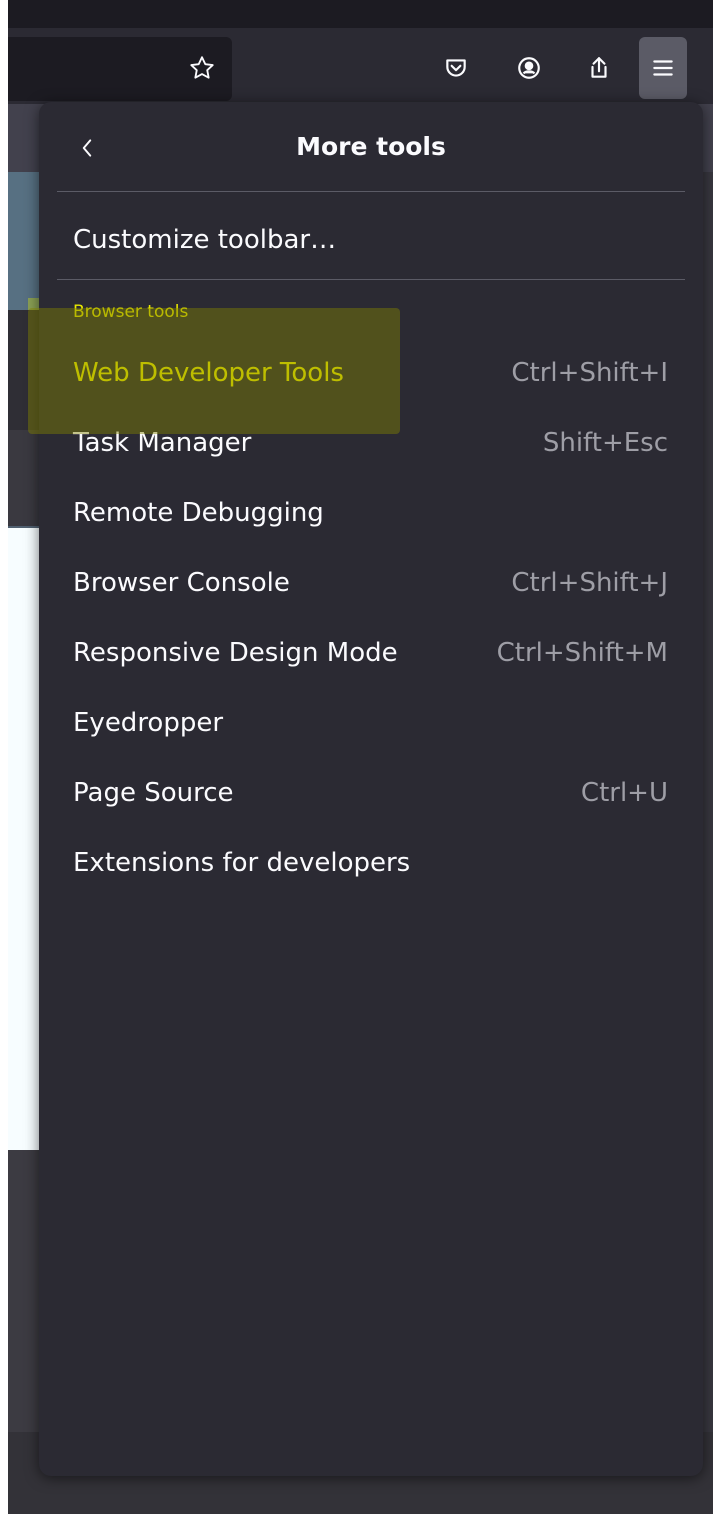  Describe the element at coordinates (181, 583) in the screenshot. I see `menu-item-label: Browser Console` at that location.